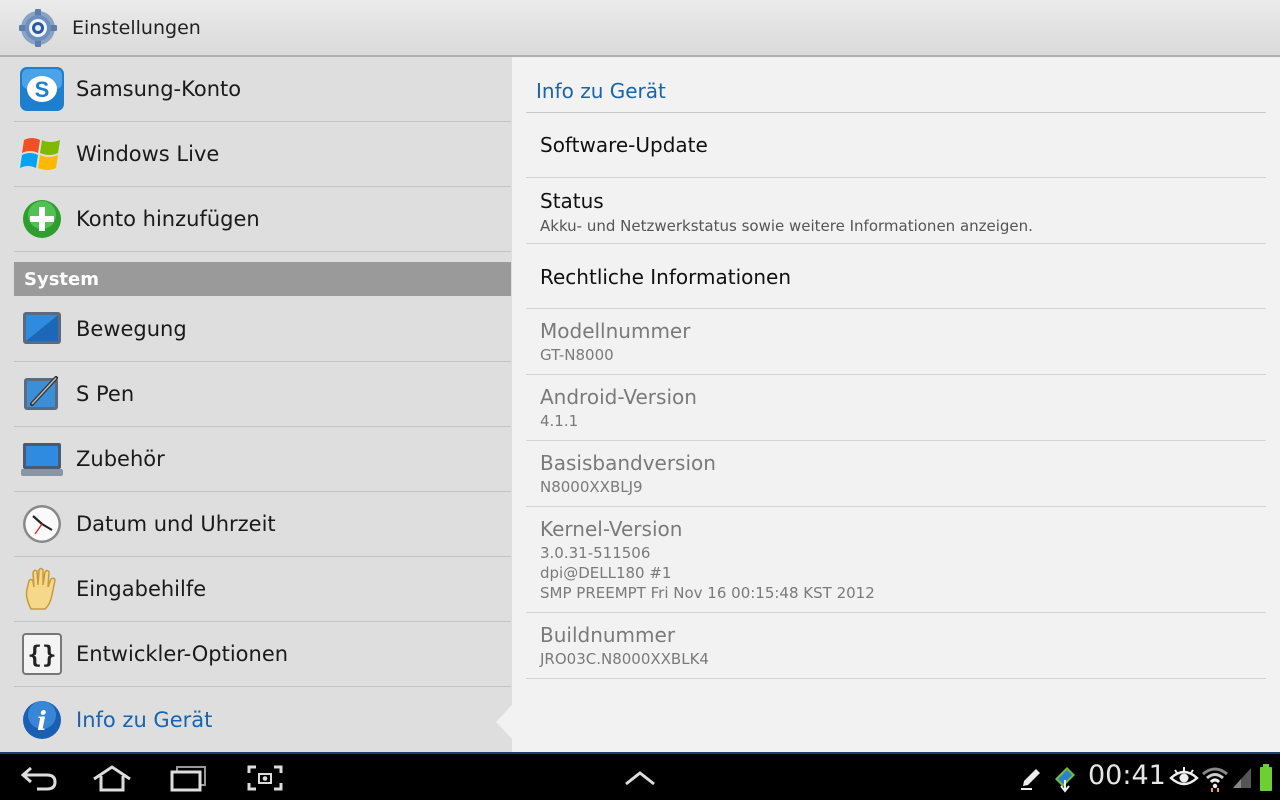 The width and height of the screenshot is (1280, 800). What do you see at coordinates (559, 421) in the screenshot?
I see `item-summary: 4.1.1` at bounding box center [559, 421].